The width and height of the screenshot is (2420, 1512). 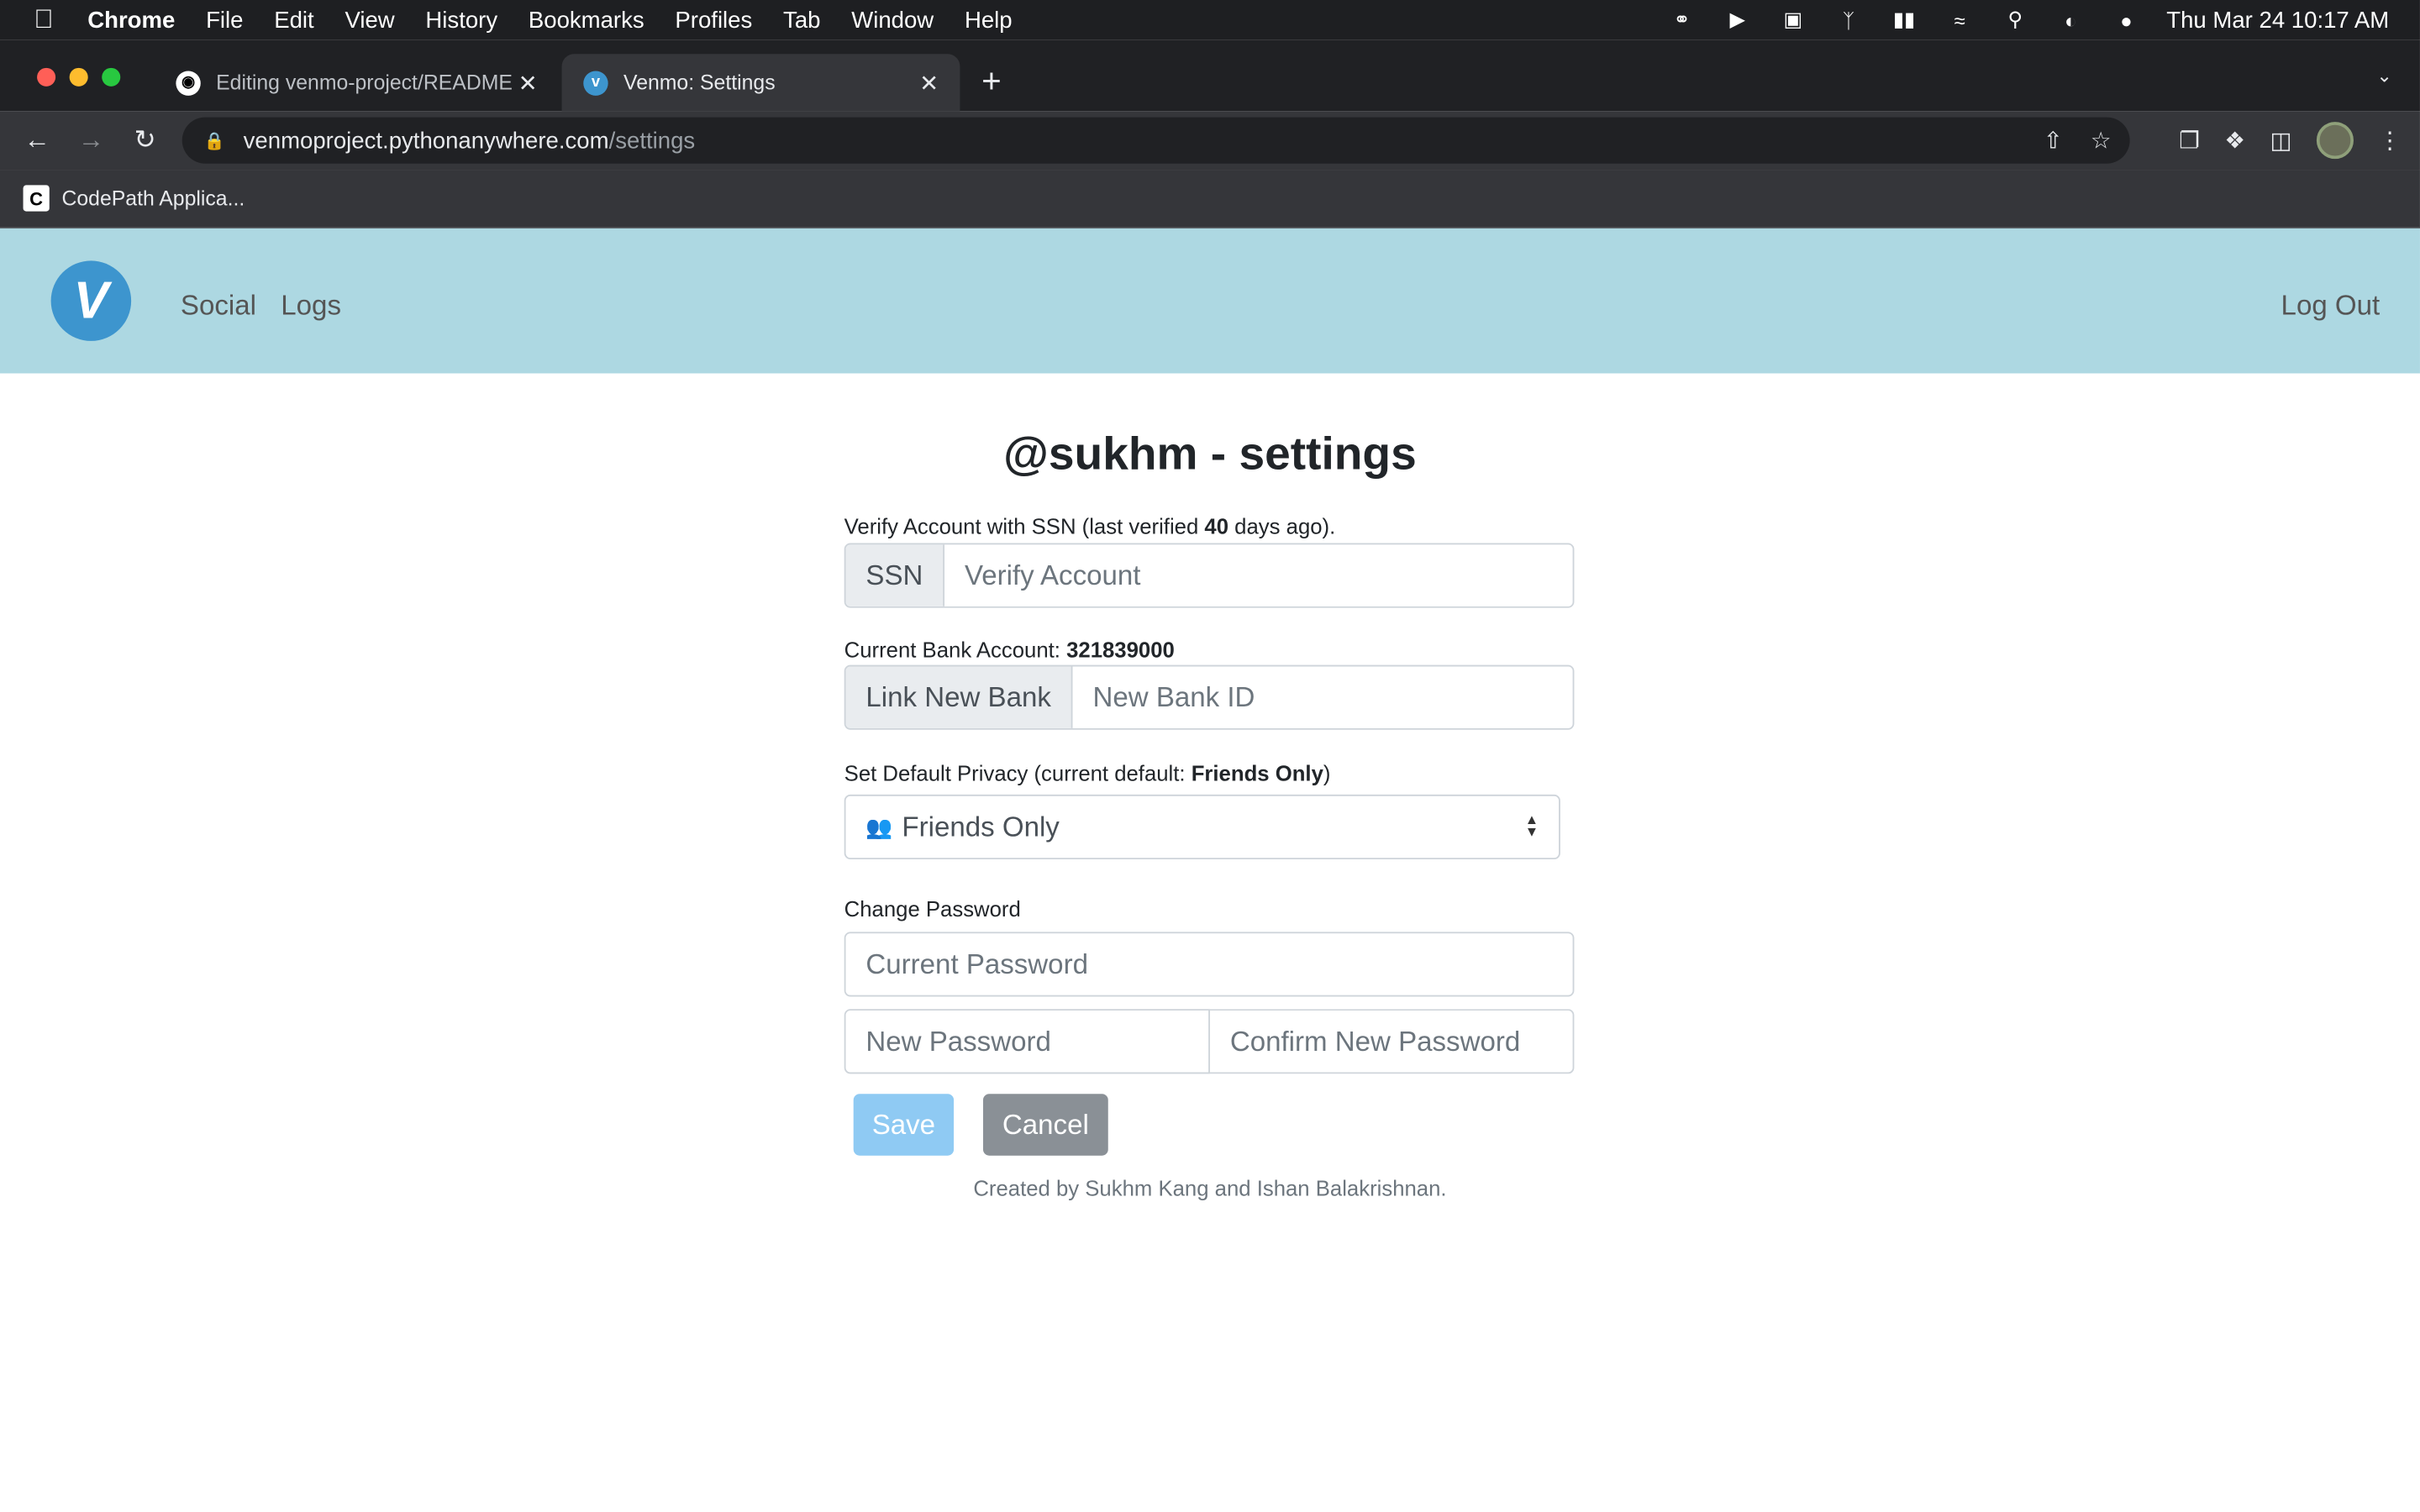 I want to click on close-window-icon, so click(x=46, y=77).